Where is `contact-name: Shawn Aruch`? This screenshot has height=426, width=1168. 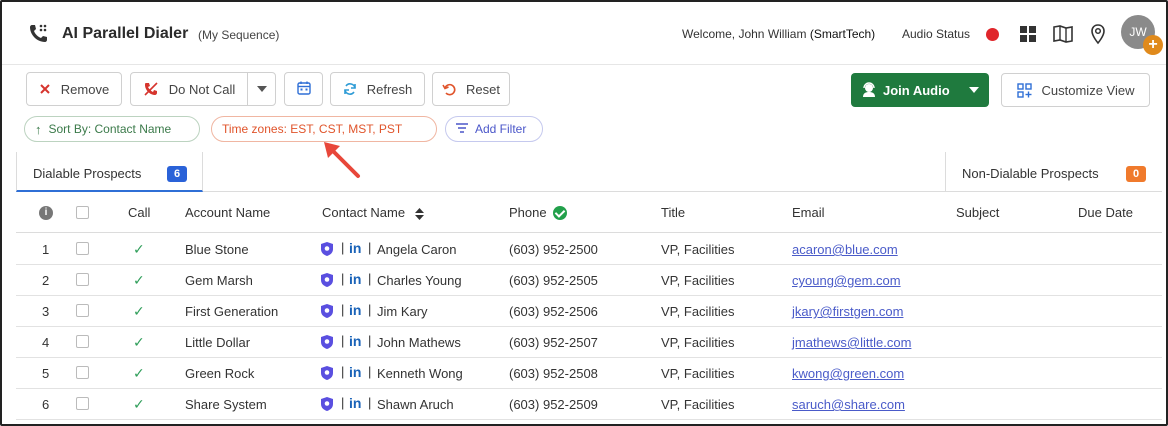
contact-name: Shawn Aruch is located at coordinates (415, 404).